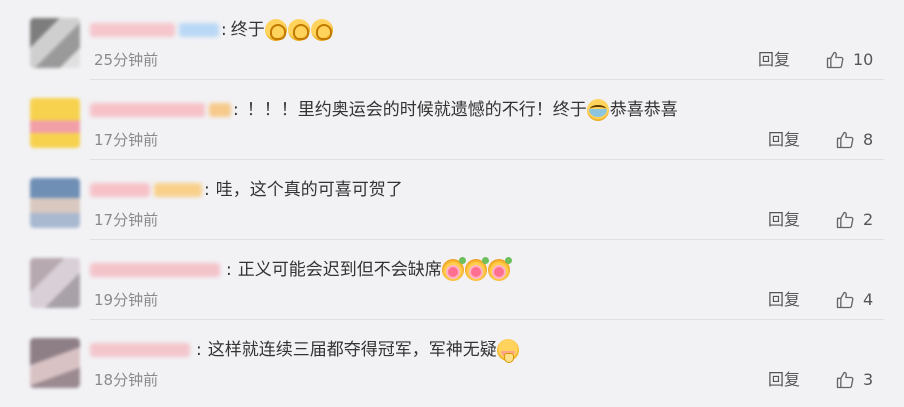 The image size is (904, 407). Describe the element at coordinates (849, 60) in the screenshot. I see `like-button: 10` at that location.